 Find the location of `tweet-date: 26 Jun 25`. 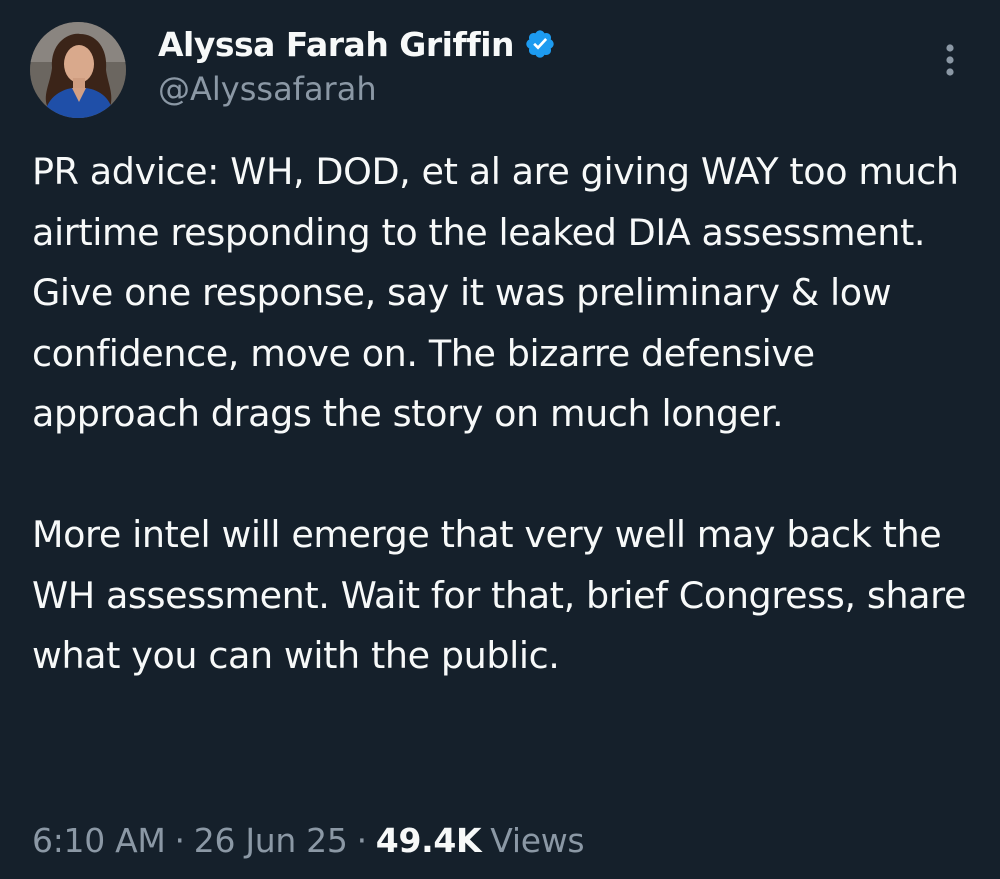

tweet-date: 26 Jun 25 is located at coordinates (271, 840).